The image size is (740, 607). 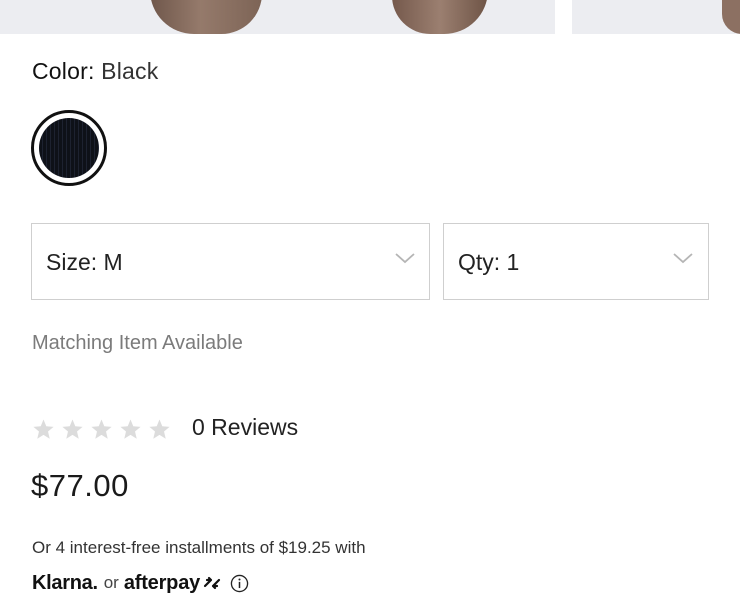 I want to click on color-swatch-black, so click(x=69, y=148).